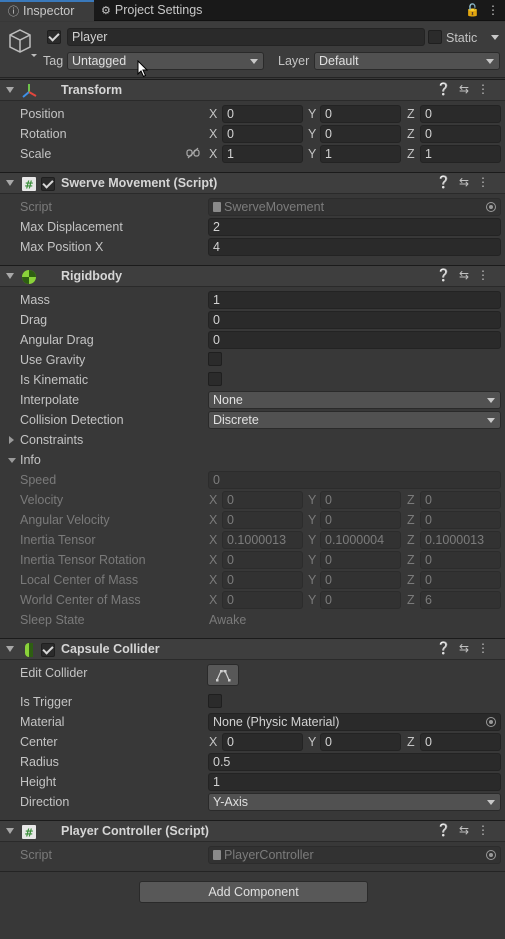 This screenshot has height=939, width=505. Describe the element at coordinates (30, 460) in the screenshot. I see `info-label: Info` at that location.